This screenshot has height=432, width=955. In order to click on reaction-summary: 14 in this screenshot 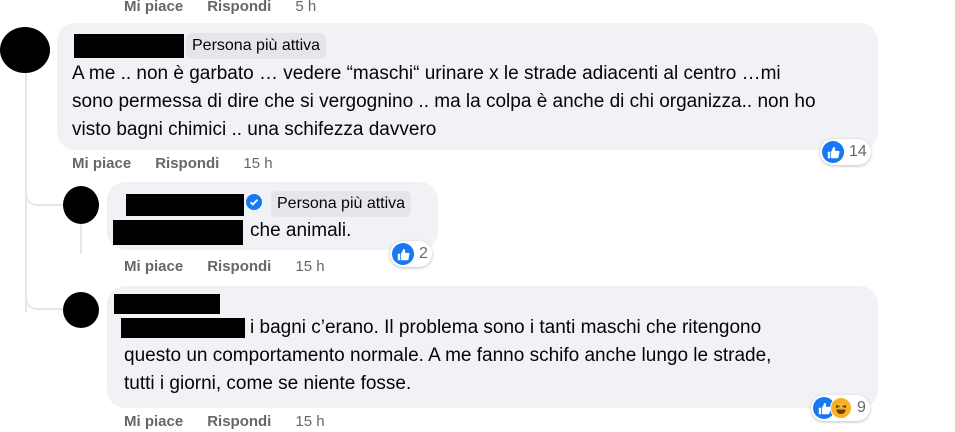, I will do `click(845, 152)`.